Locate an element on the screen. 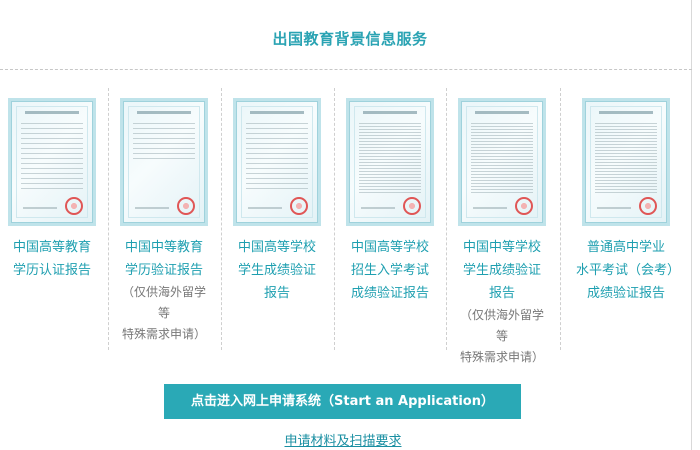  report-card-academic-proficiency-test: 普通高中学业 水平考试（会考） 成绩验证报告 is located at coordinates (628, 201).